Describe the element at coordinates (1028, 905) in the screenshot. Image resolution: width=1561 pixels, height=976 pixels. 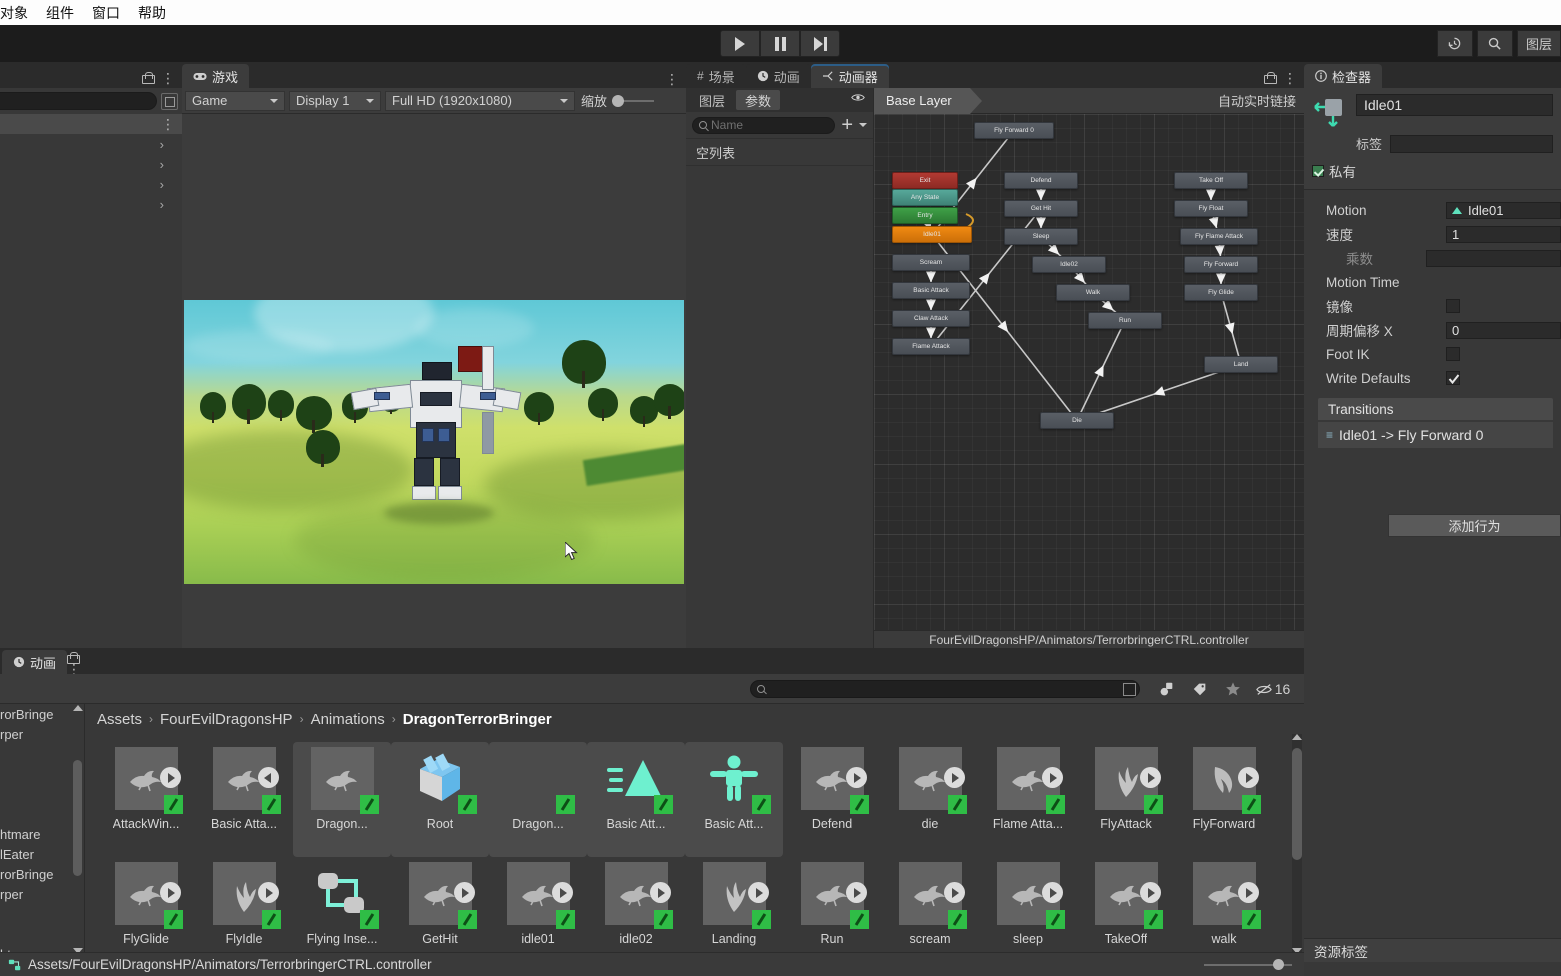
I see `asset-grid-item: sleep` at that location.